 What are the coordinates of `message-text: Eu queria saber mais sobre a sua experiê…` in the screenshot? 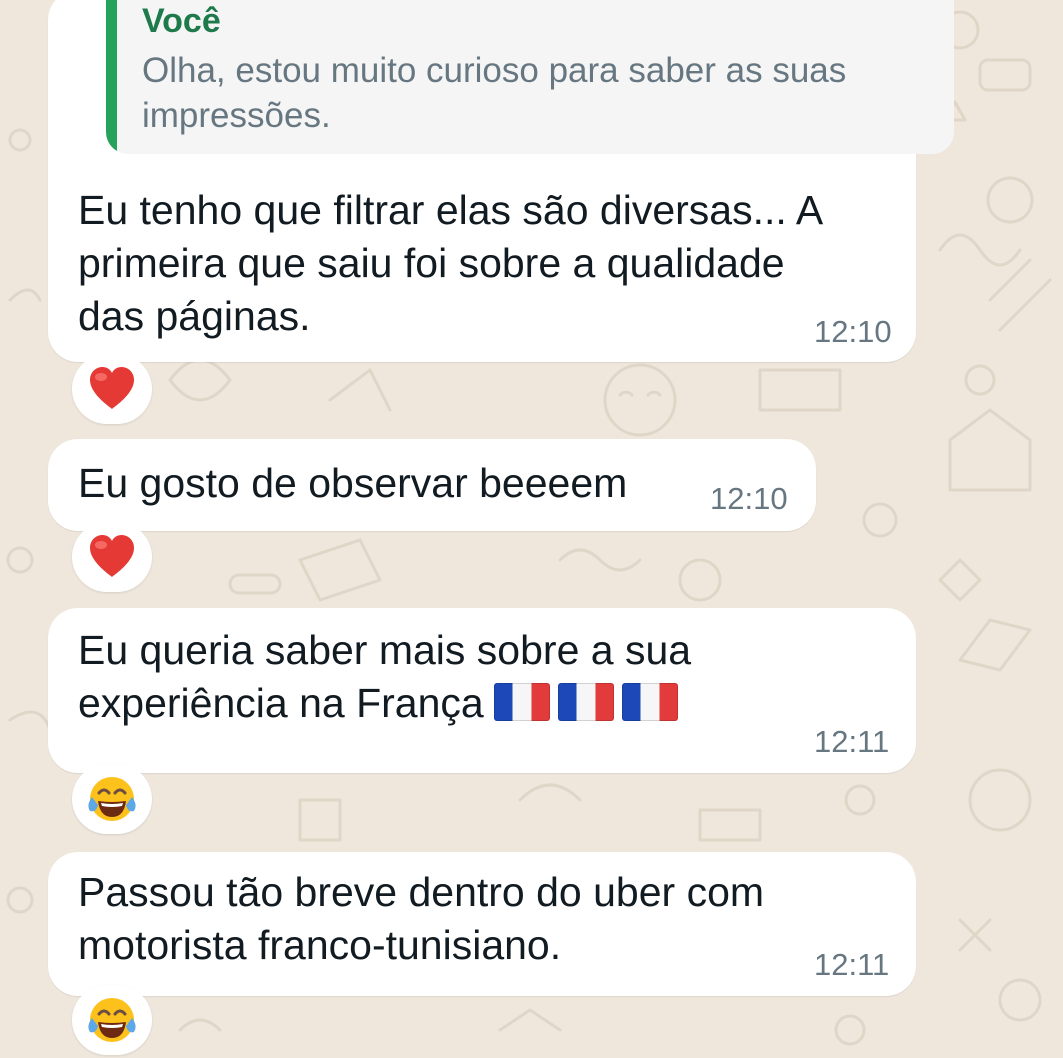 It's located at (384, 677).